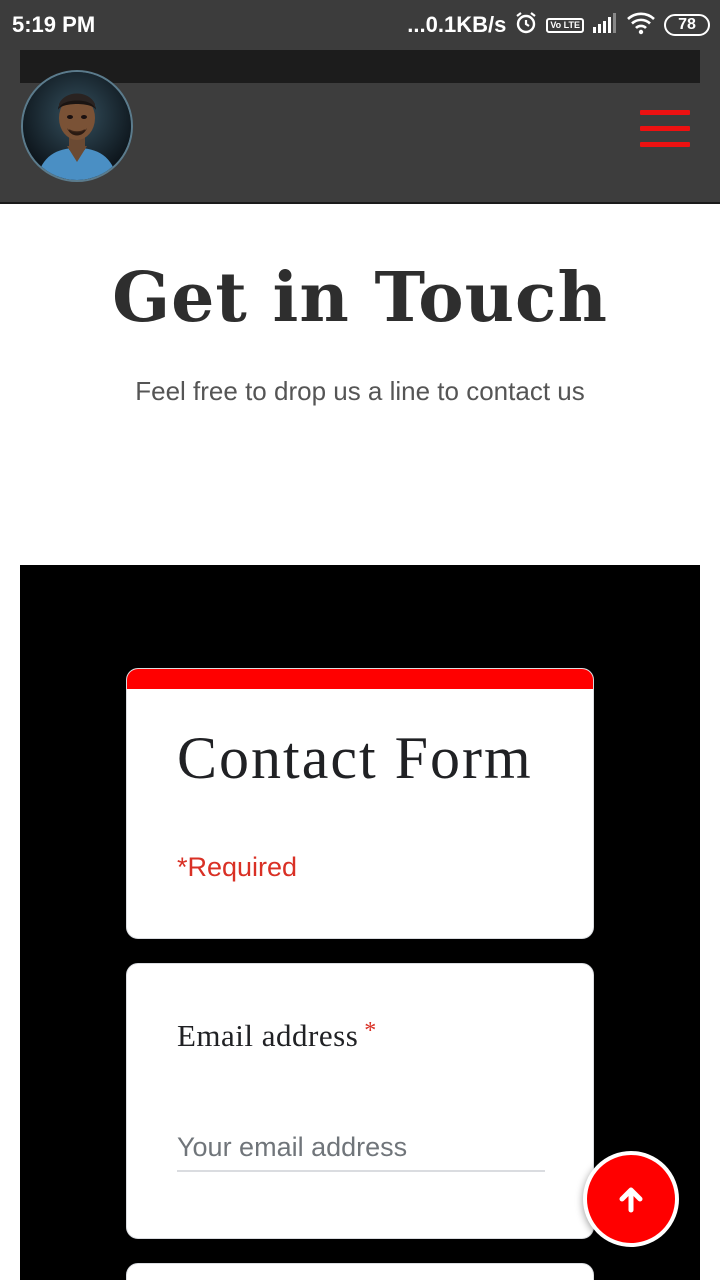 Image resolution: width=720 pixels, height=1280 pixels. I want to click on required-asterisk: *, so click(370, 1031).